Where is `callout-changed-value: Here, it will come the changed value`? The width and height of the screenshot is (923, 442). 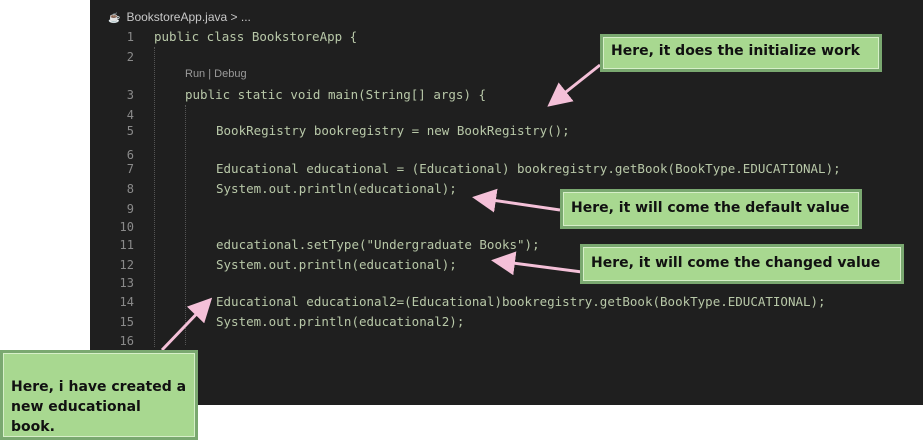
callout-changed-value: Here, it will come the changed value is located at coordinates (742, 264).